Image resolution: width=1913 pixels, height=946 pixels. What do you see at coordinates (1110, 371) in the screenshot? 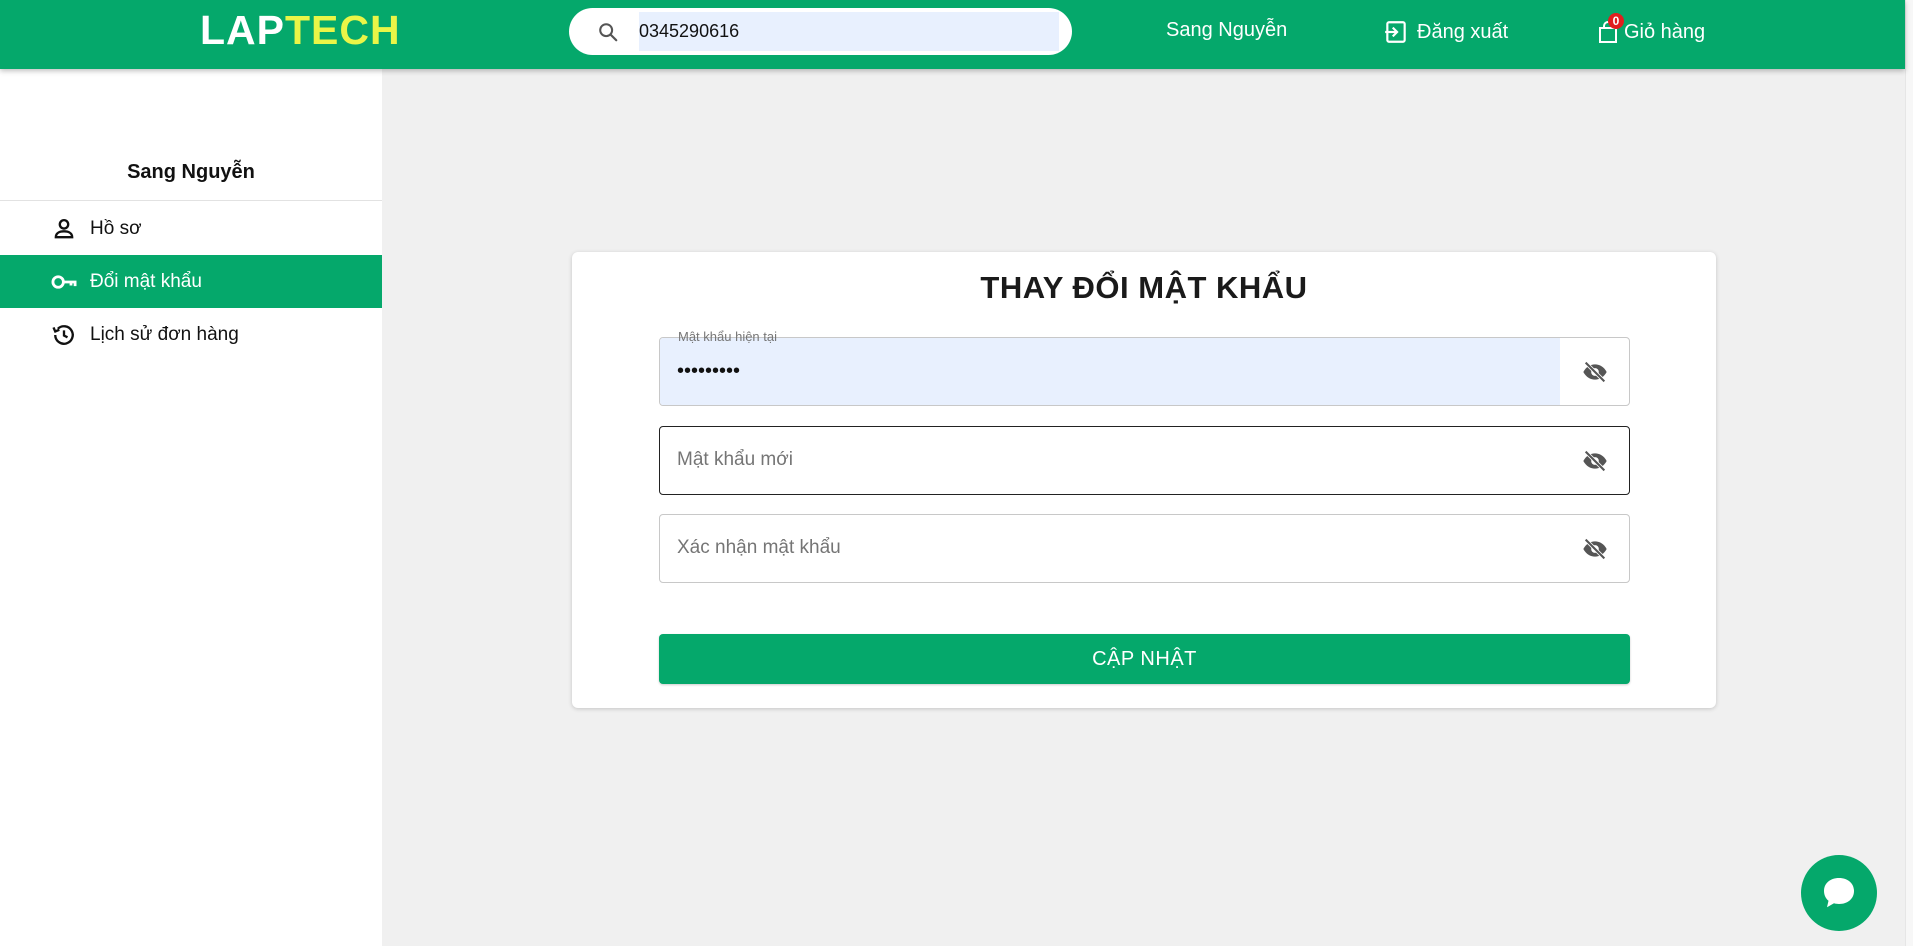
I see `autofill-background` at bounding box center [1110, 371].